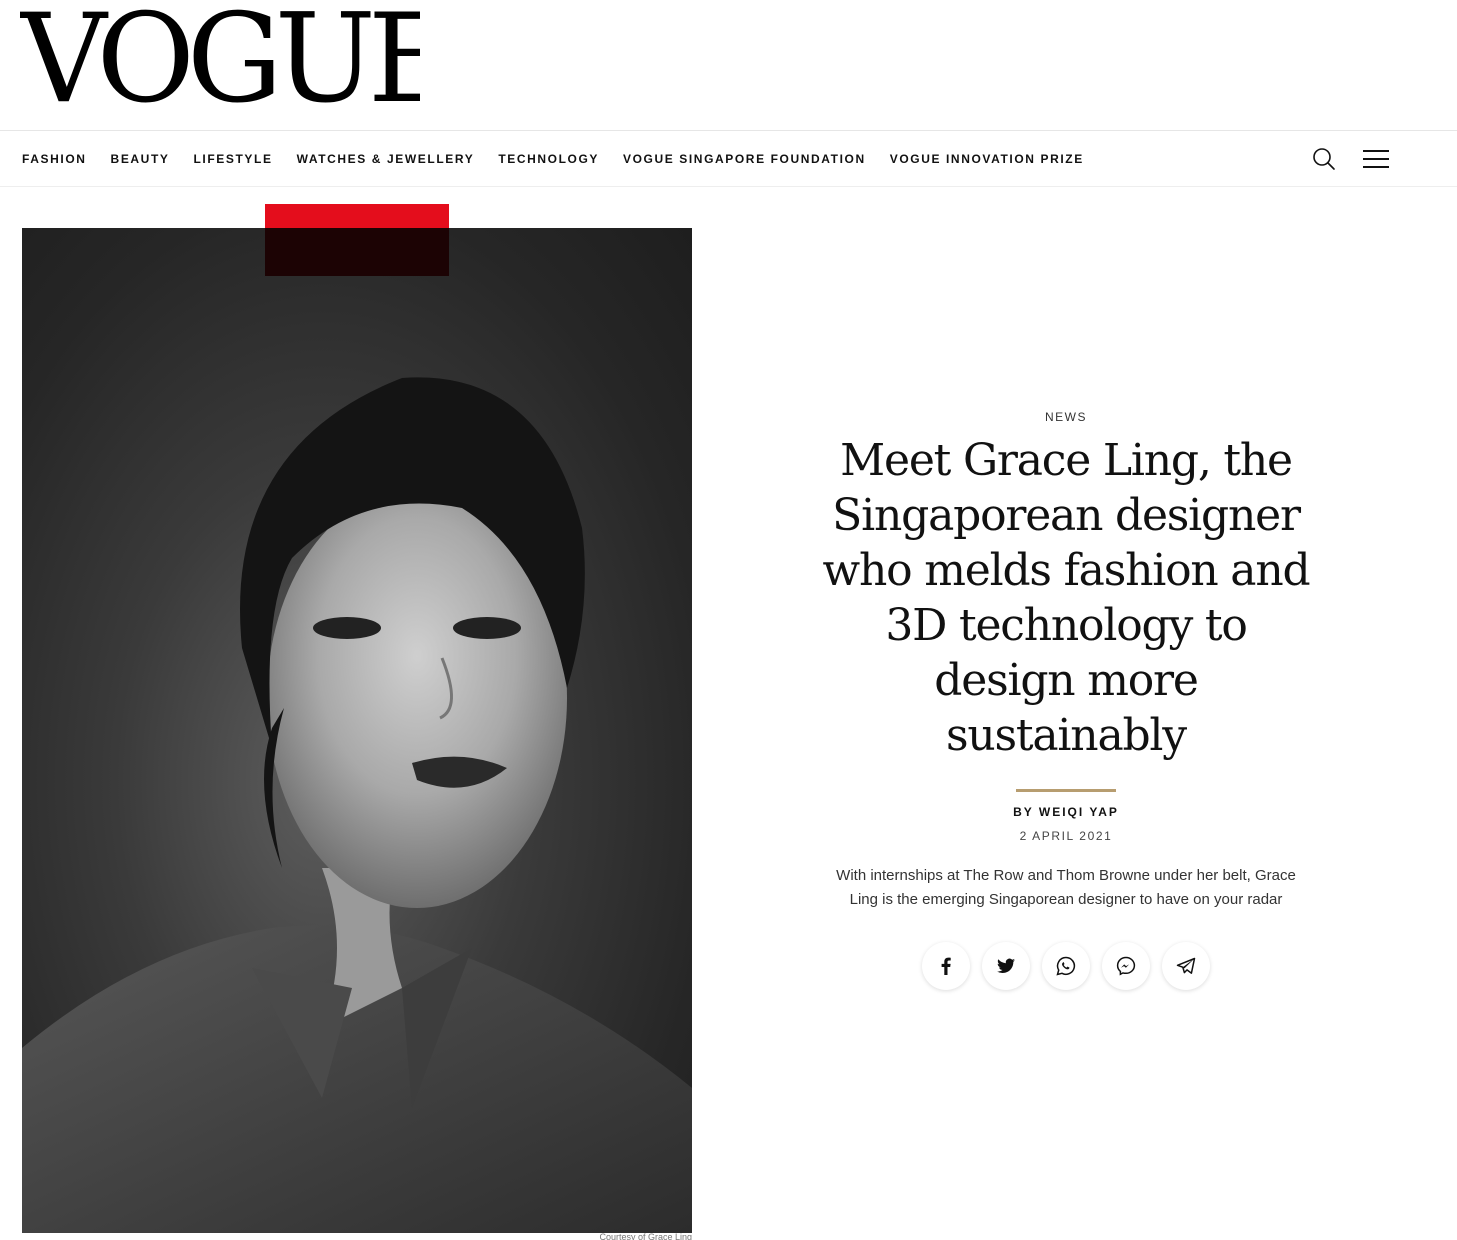  Describe the element at coordinates (728, 65) in the screenshot. I see `masthead: VOGUE` at that location.